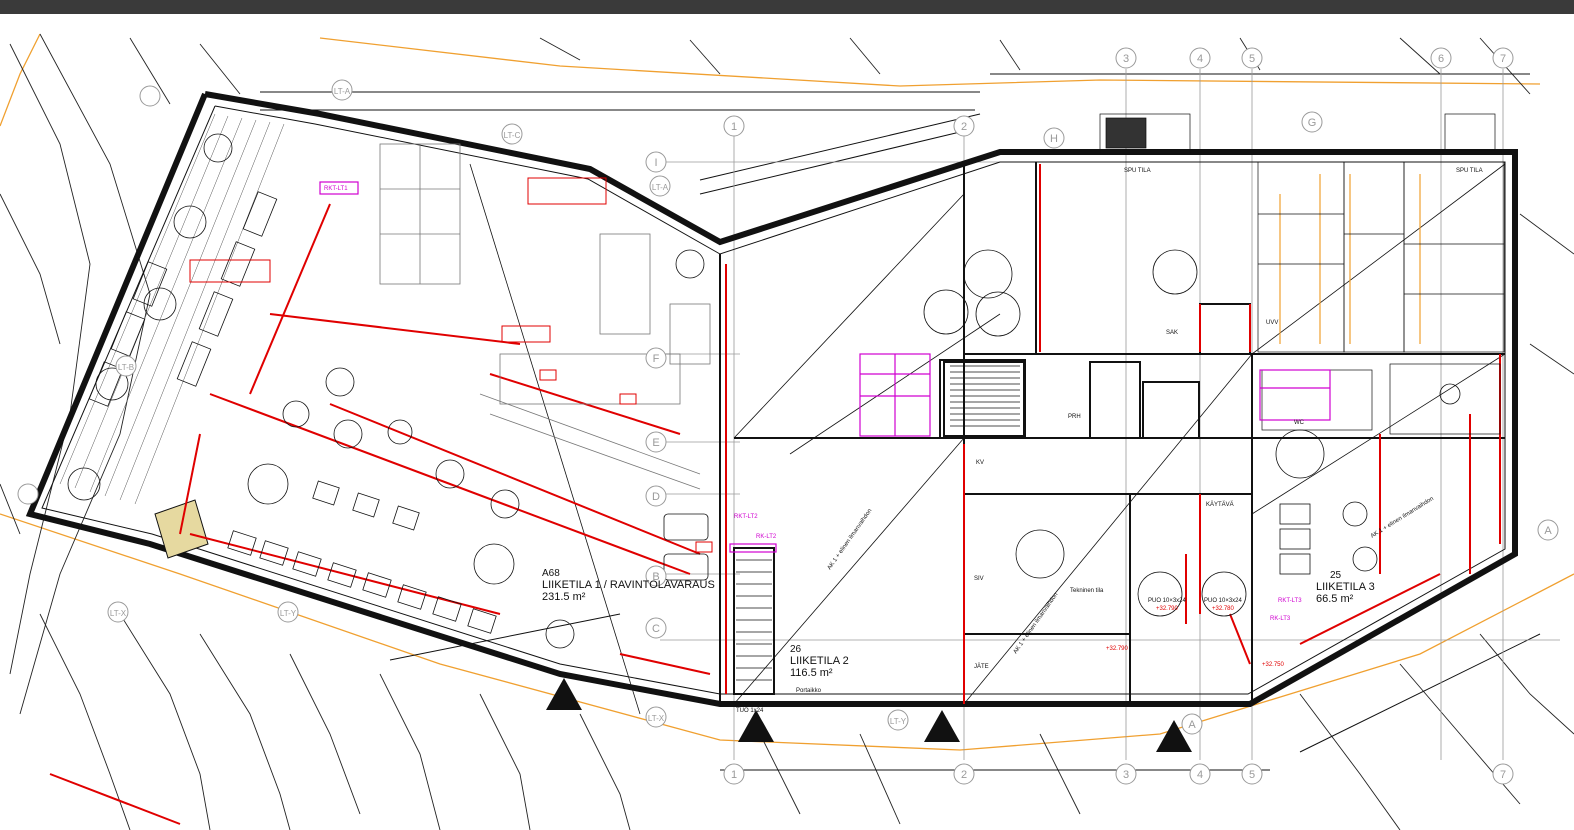 The height and width of the screenshot is (830, 1574). Describe the element at coordinates (1350, 259) in the screenshot. I see `ventilation-lines` at that location.